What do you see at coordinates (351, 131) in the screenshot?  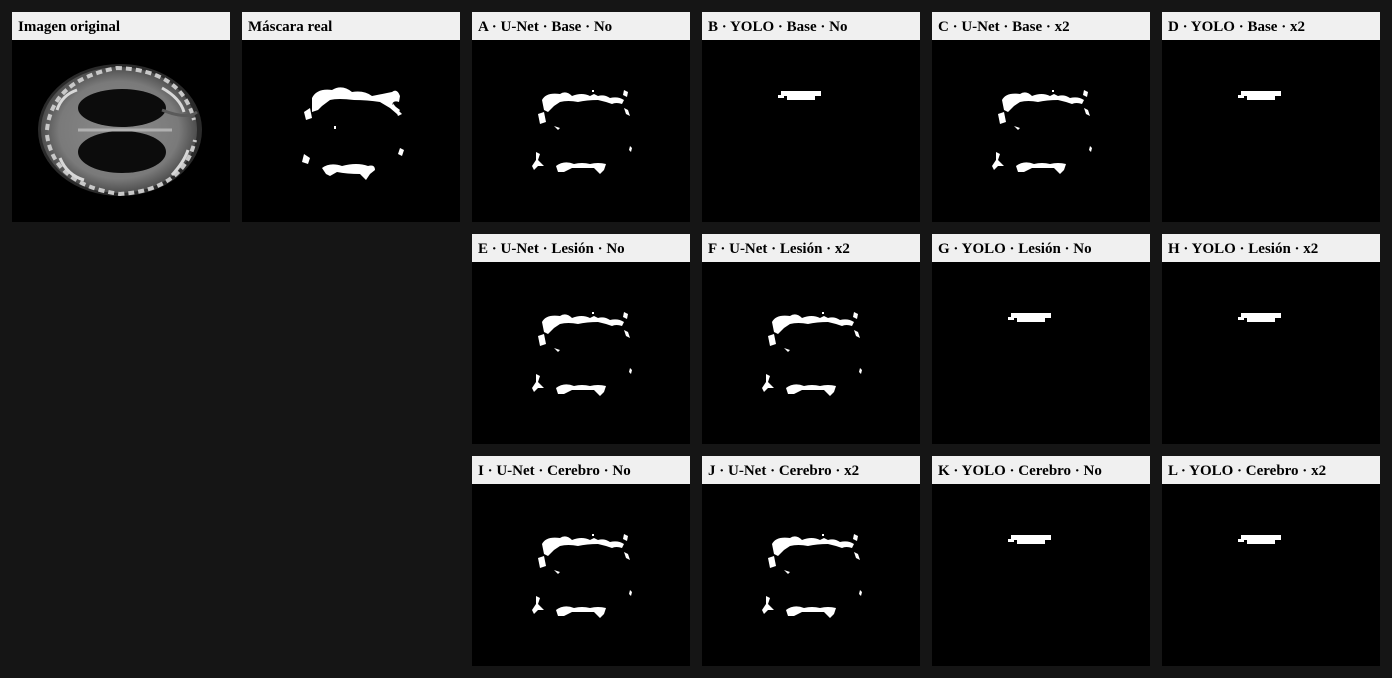 I see `ground-truth-mask-image` at bounding box center [351, 131].